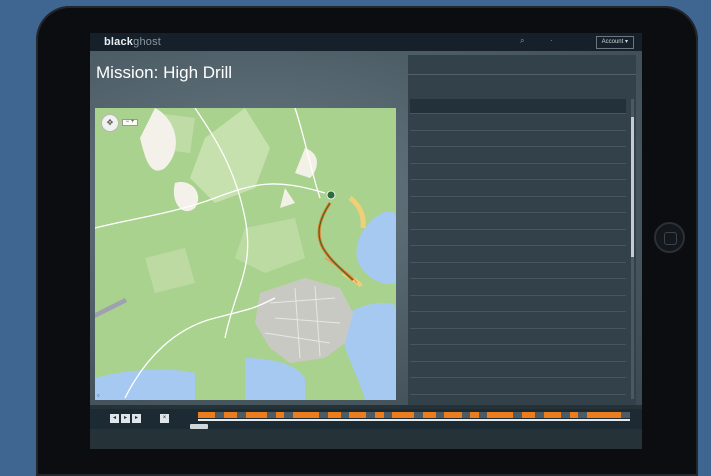  Describe the element at coordinates (669, 237) in the screenshot. I see `home-button` at that location.